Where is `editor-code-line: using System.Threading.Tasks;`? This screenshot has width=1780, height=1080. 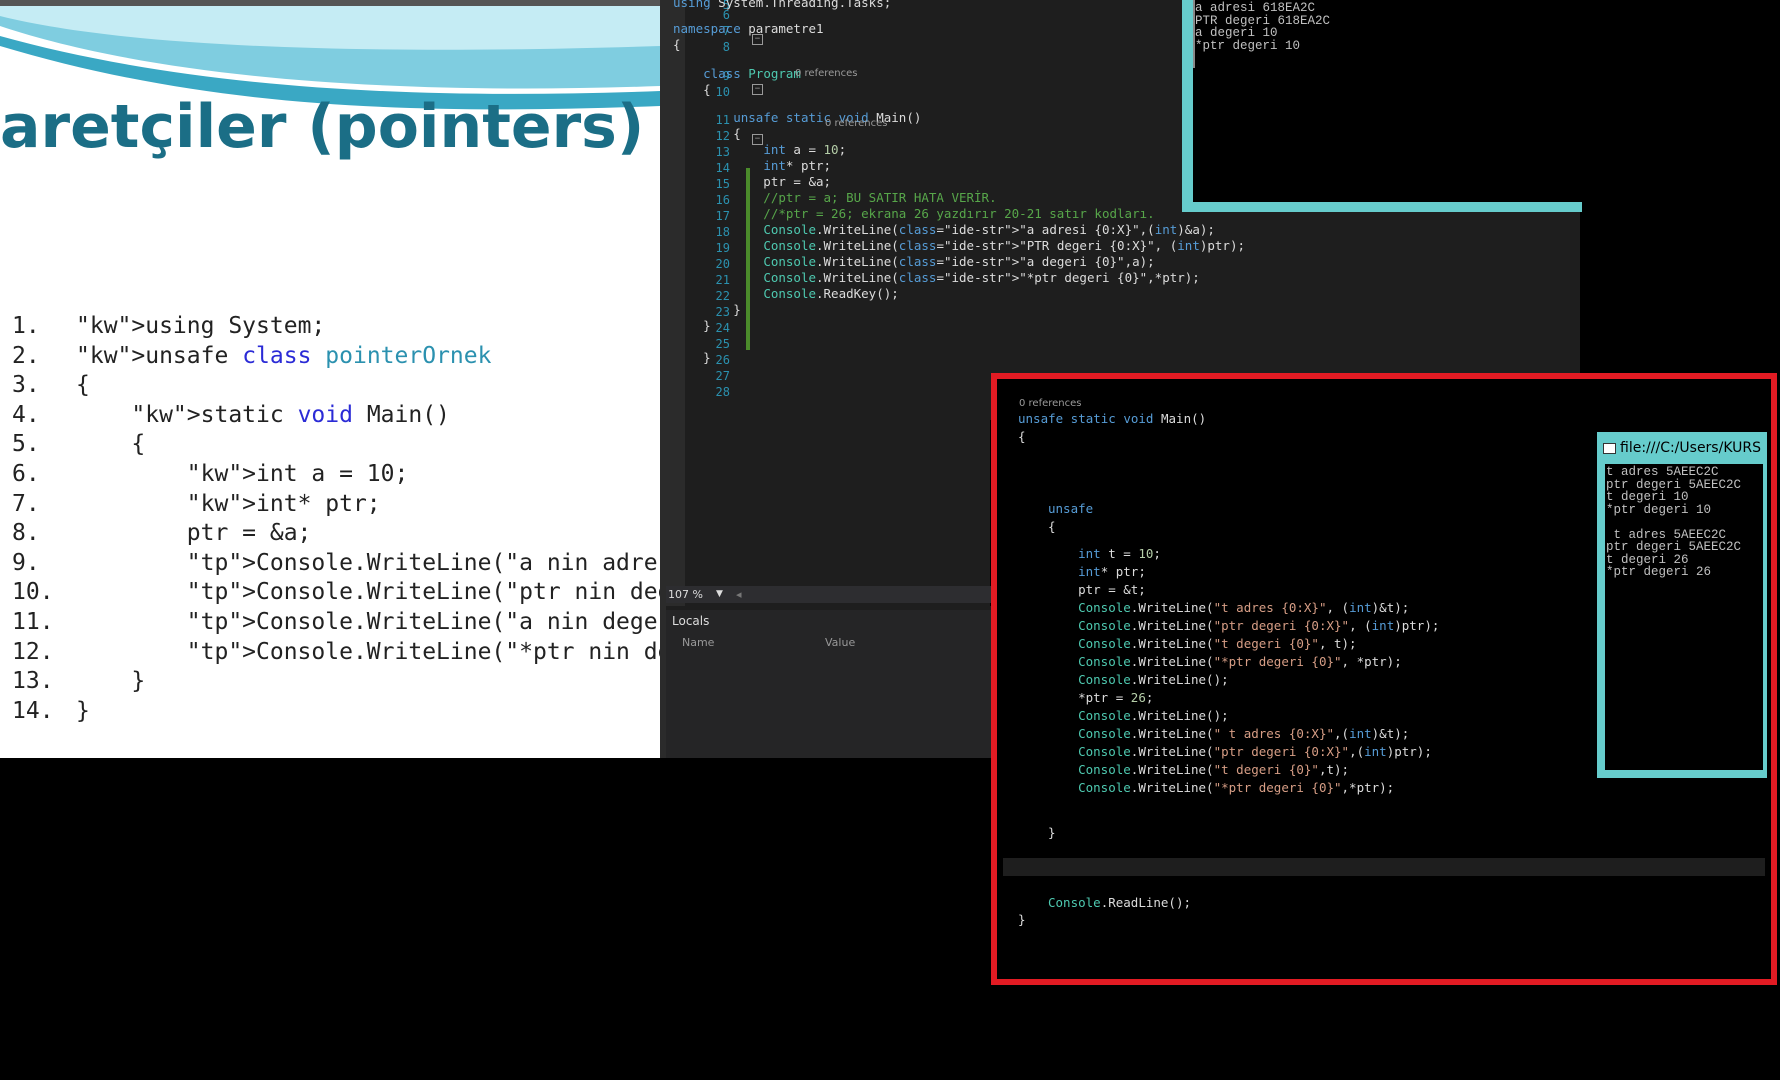
editor-code-line: using System.Threading.Tasks; is located at coordinates (782, 5).